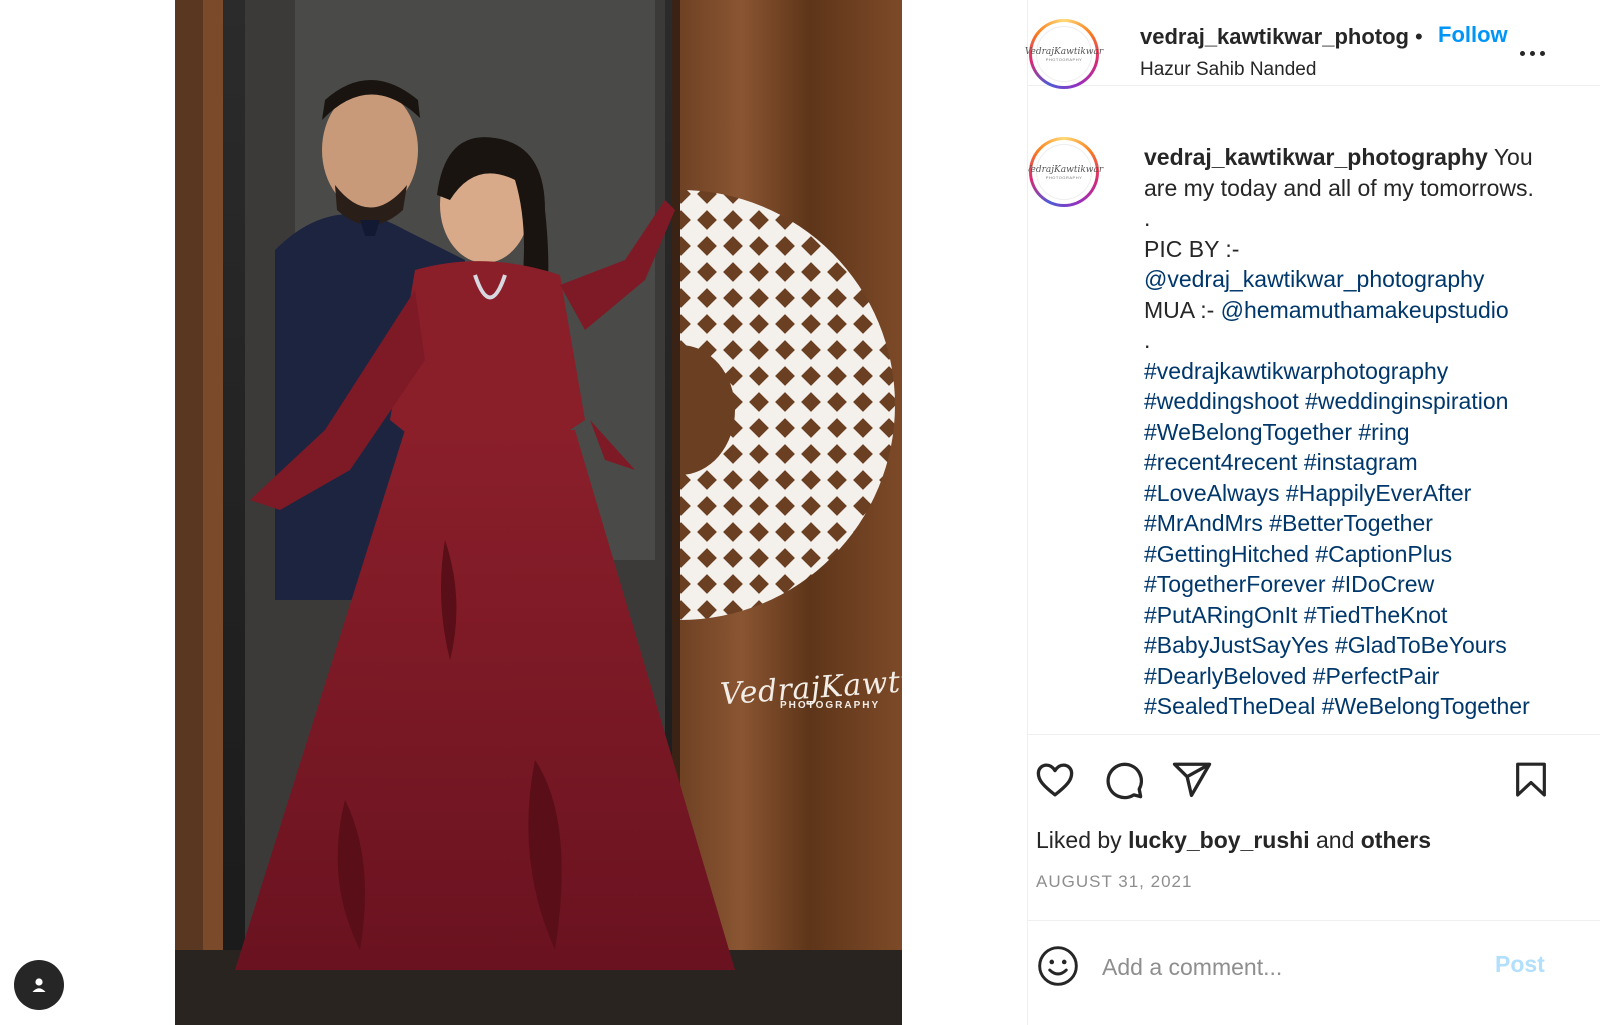 The image size is (1600, 1025). I want to click on emoji-icon, so click(1058, 966).